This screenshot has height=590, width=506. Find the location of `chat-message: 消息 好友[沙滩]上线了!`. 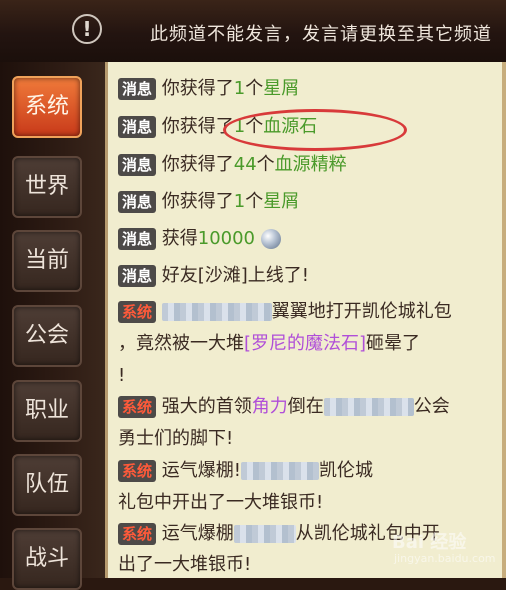

chat-message: 消息 好友[沙滩]上线了! is located at coordinates (309, 276).